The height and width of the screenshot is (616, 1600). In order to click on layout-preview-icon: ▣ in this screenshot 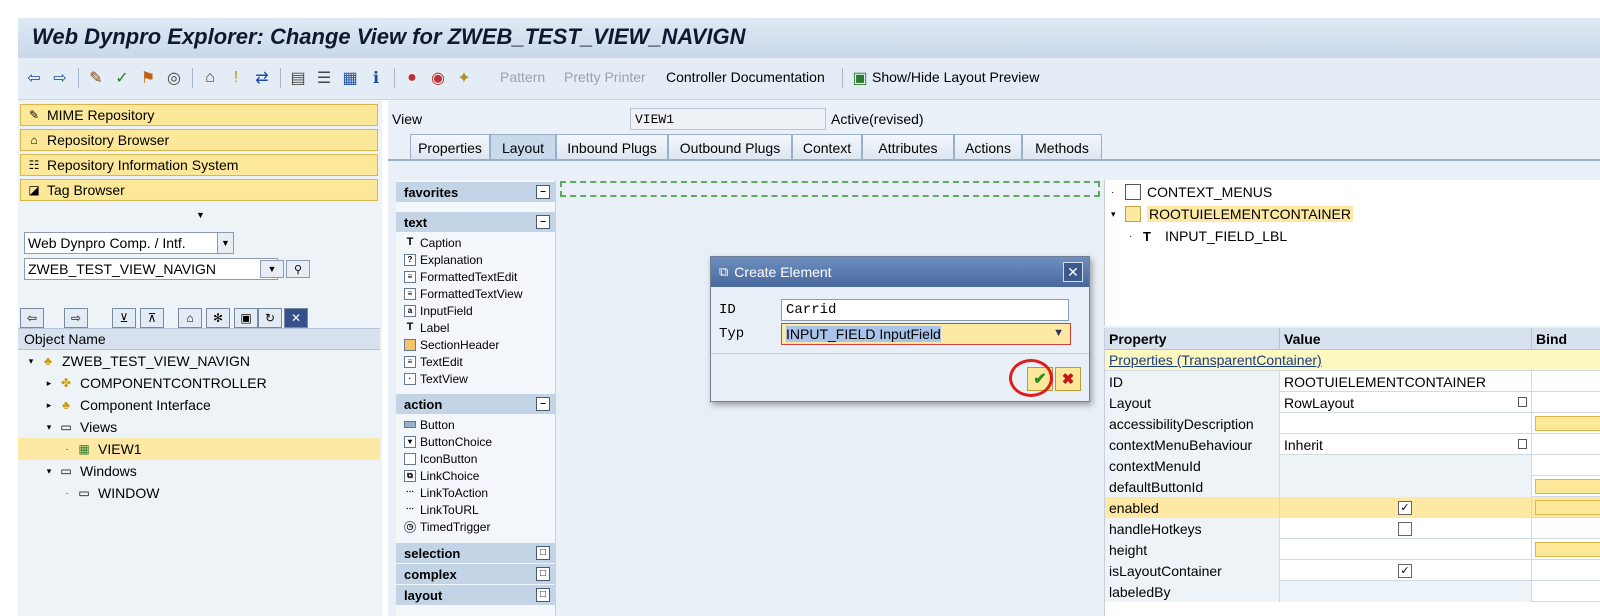, I will do `click(860, 78)`.